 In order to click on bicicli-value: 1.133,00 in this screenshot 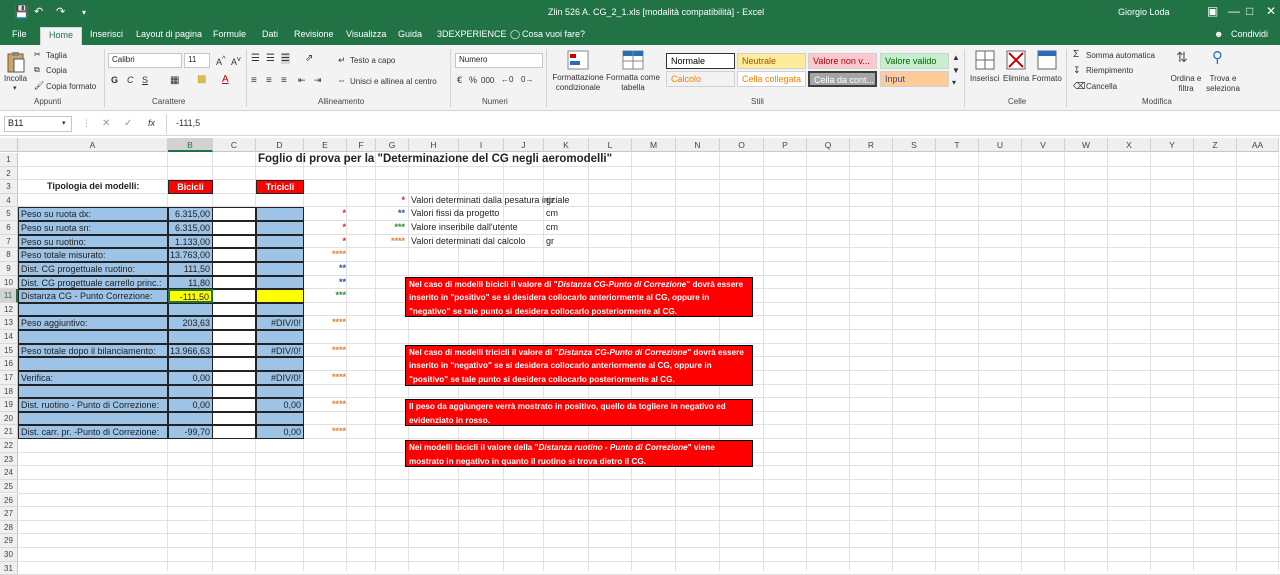, I will do `click(190, 241)`.